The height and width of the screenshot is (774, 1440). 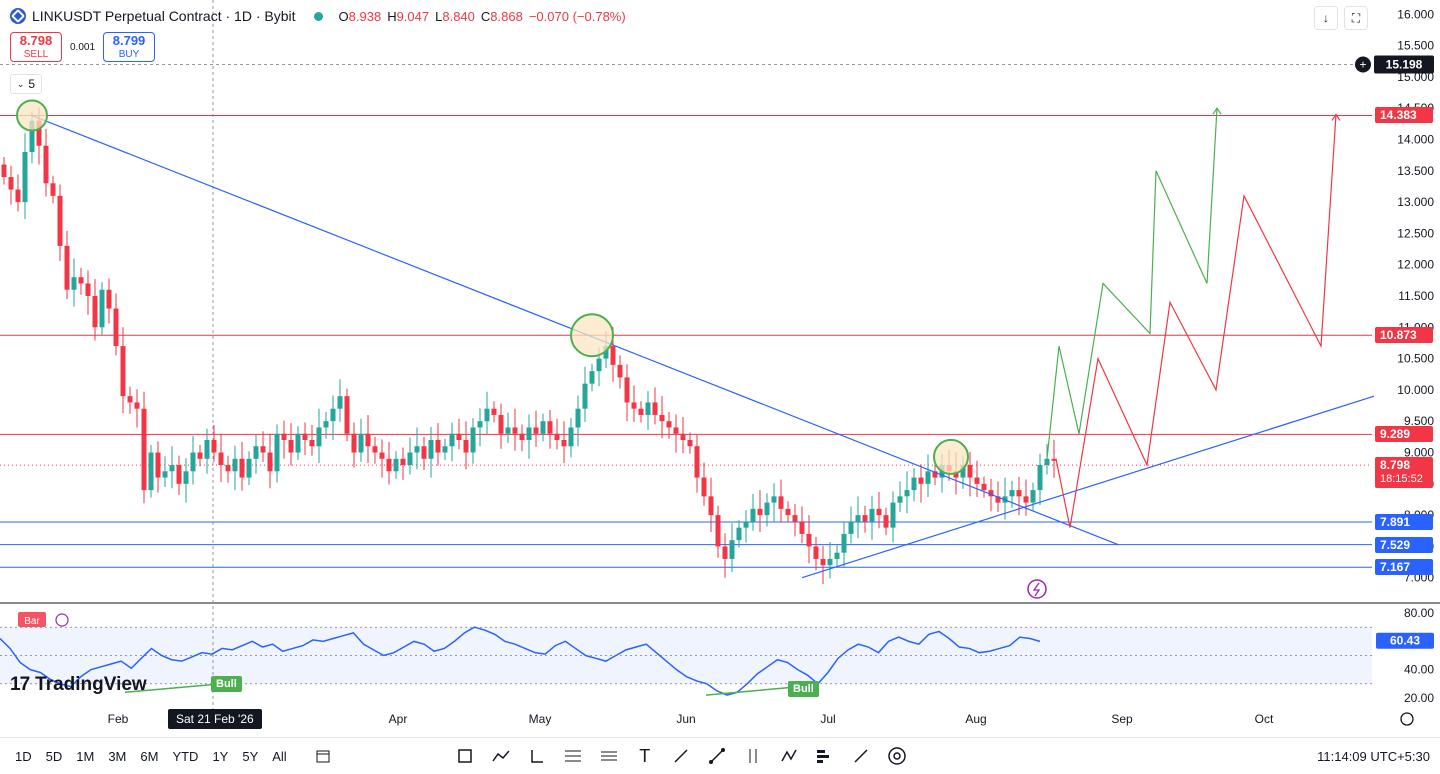 What do you see at coordinates (323, 756) in the screenshot?
I see `calendar-icon` at bounding box center [323, 756].